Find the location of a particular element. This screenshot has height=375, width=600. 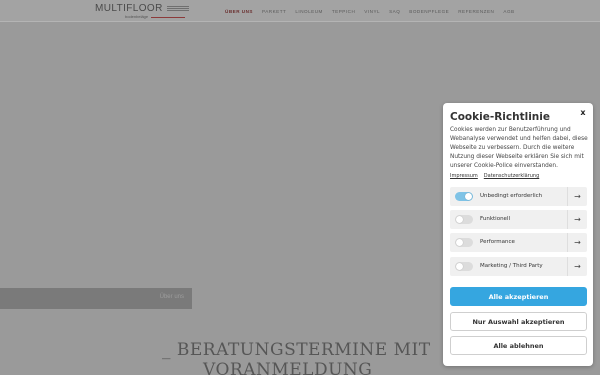

cookie-links: Impressum Datenschutzerklärung is located at coordinates (494, 176).